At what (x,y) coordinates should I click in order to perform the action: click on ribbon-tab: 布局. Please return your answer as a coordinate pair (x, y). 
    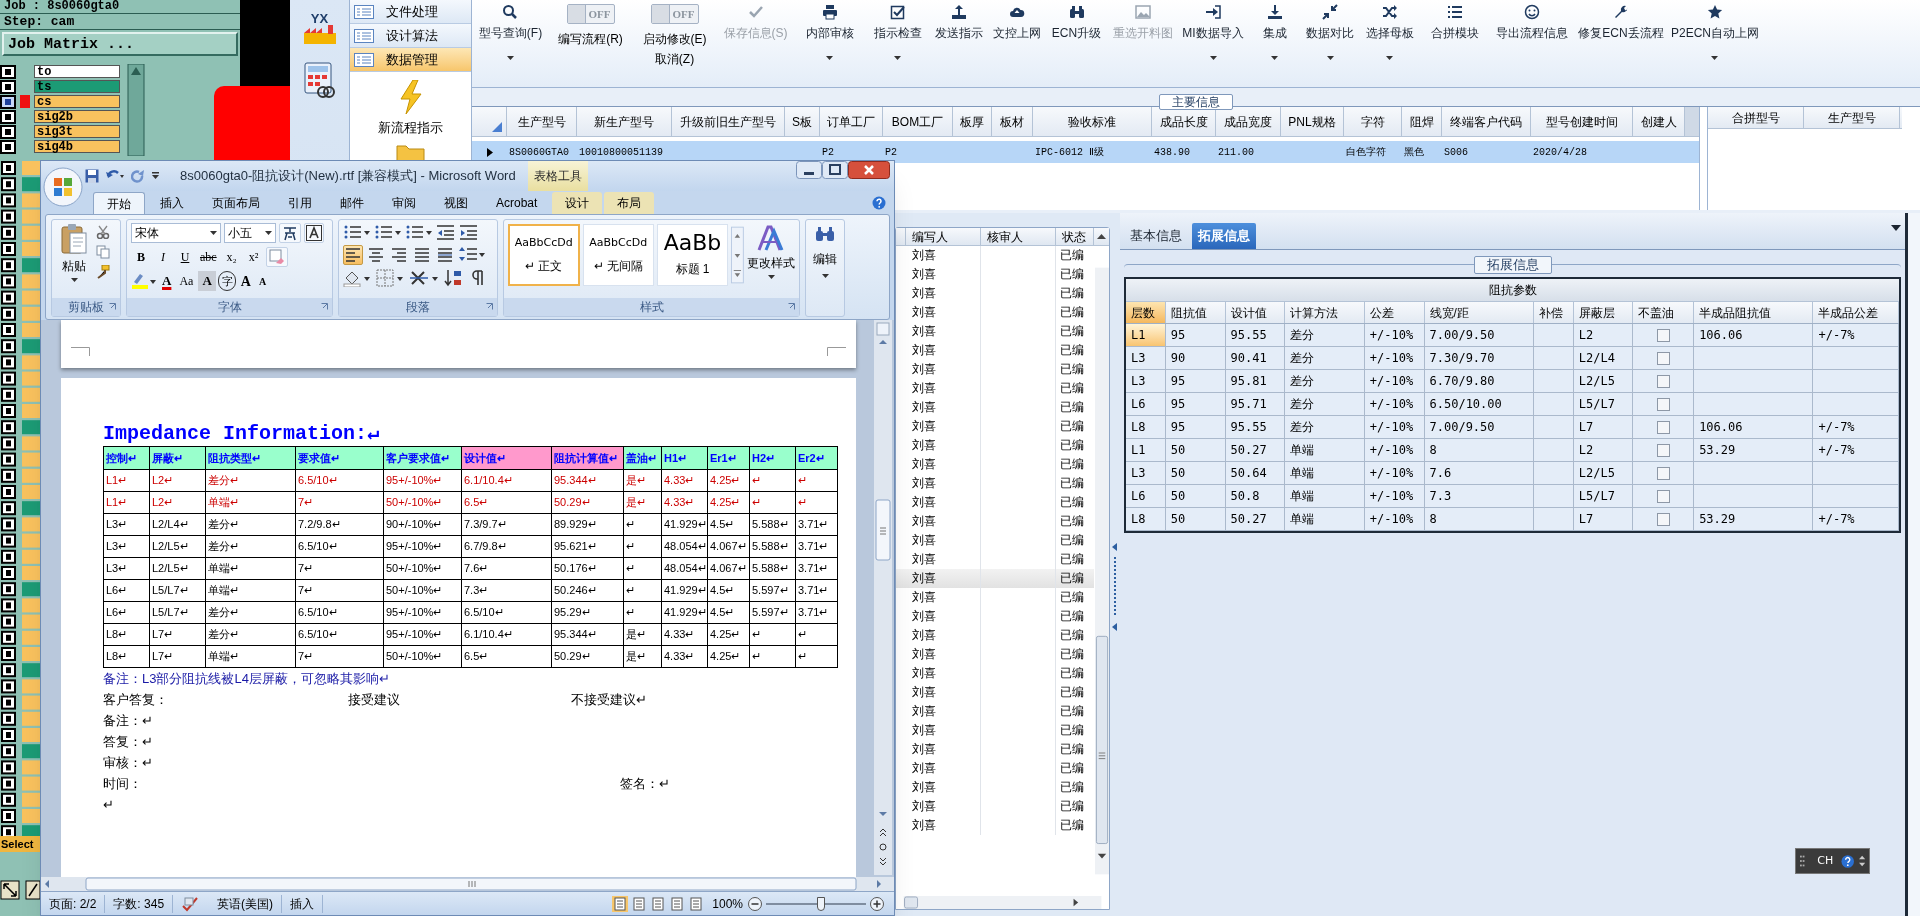
    Looking at the image, I should click on (629, 203).